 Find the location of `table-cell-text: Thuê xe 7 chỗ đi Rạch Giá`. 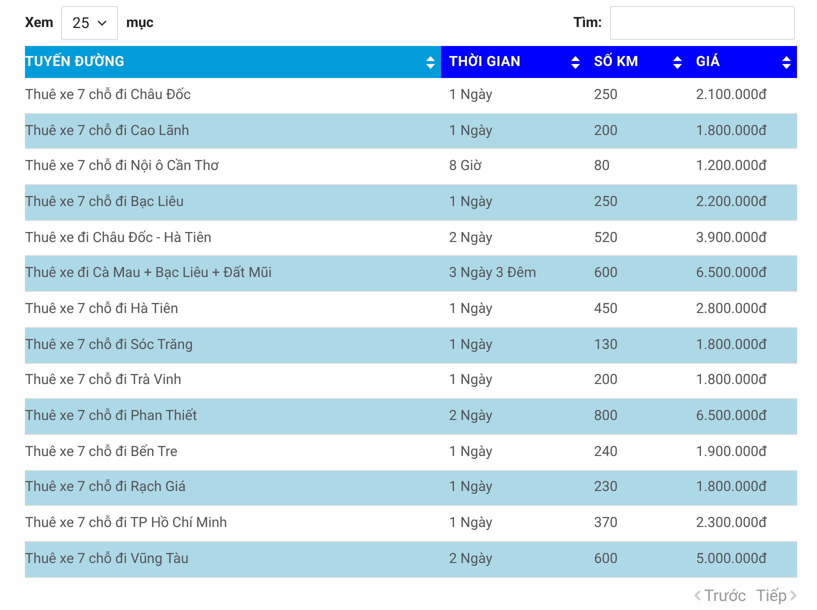

table-cell-text: Thuê xe 7 chỗ đi Rạch Giá is located at coordinates (105, 488).